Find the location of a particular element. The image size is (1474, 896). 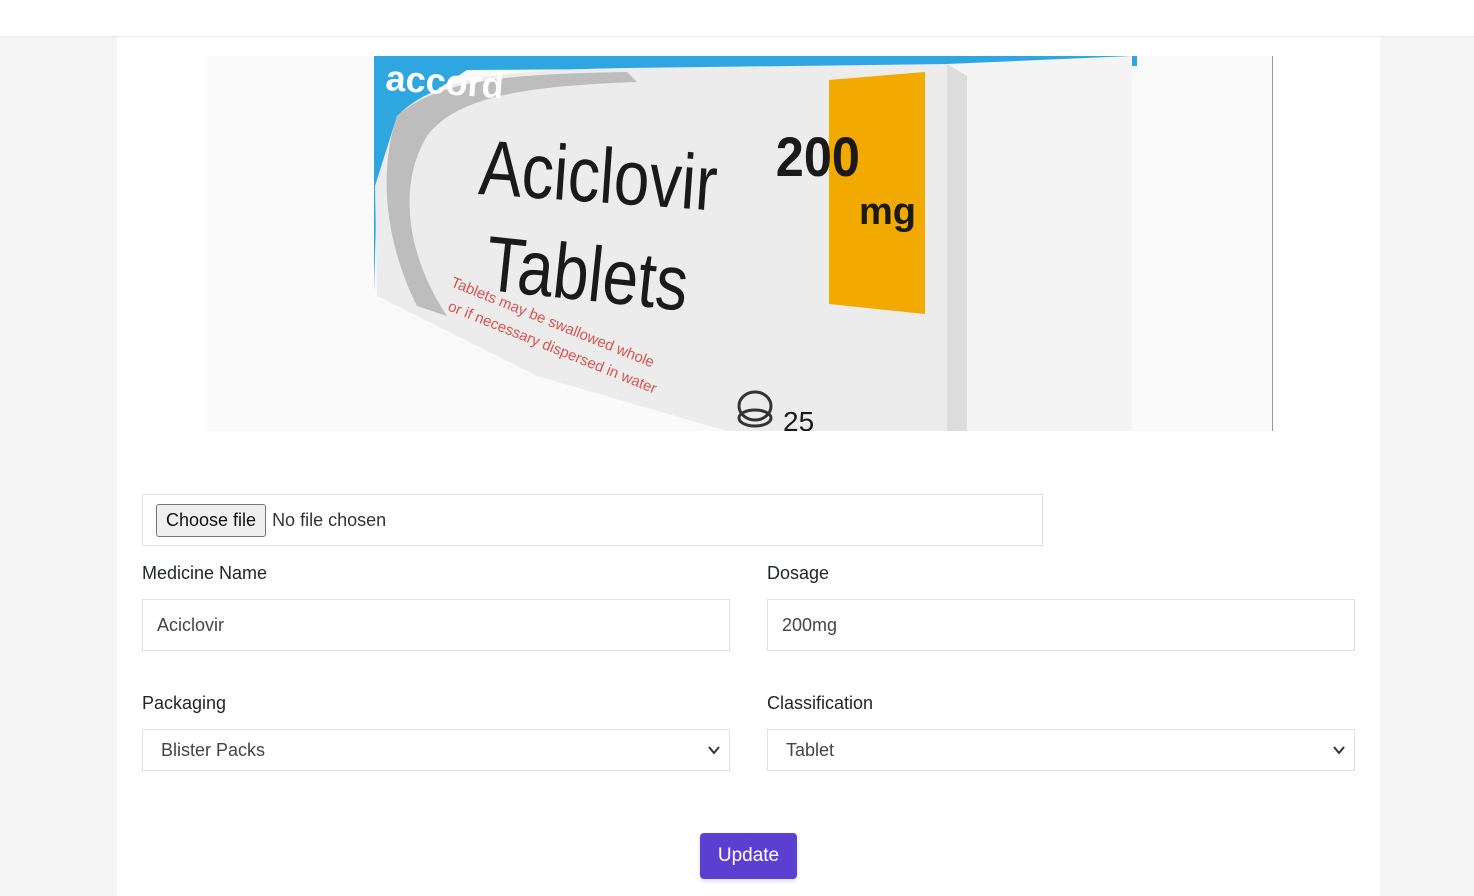

top-navbar is located at coordinates (737, 18).